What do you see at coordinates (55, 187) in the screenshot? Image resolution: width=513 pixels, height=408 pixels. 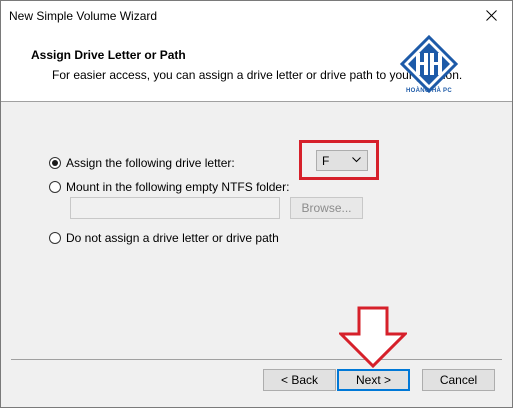 I see `radio-mount-folder` at bounding box center [55, 187].